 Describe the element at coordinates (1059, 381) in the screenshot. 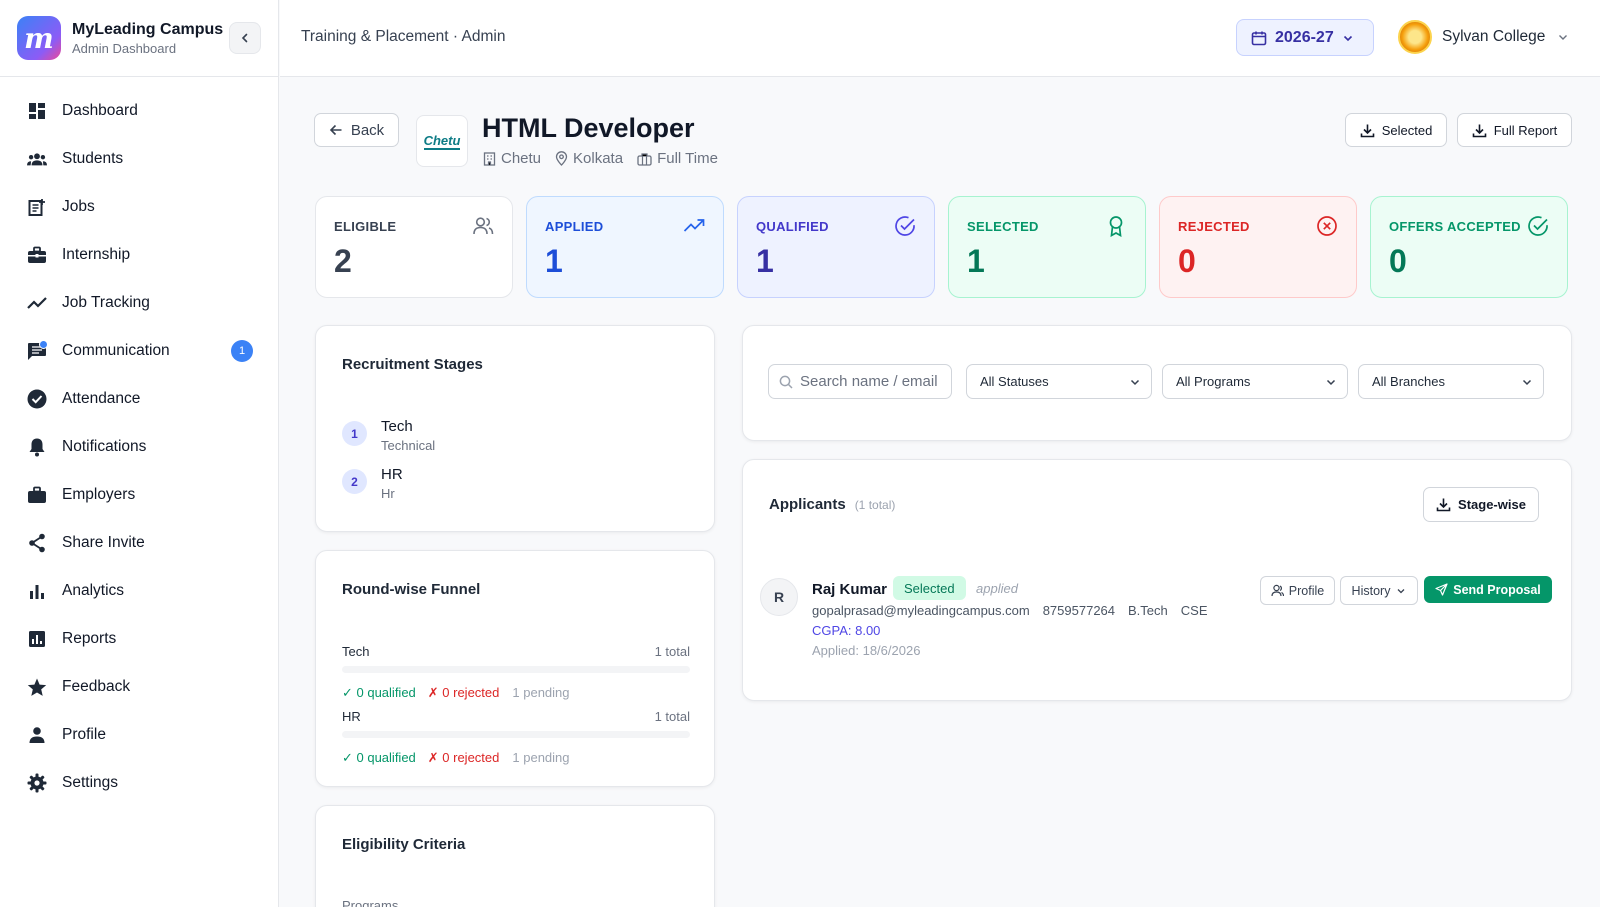

I see `status-filter-select: All Statuses` at that location.